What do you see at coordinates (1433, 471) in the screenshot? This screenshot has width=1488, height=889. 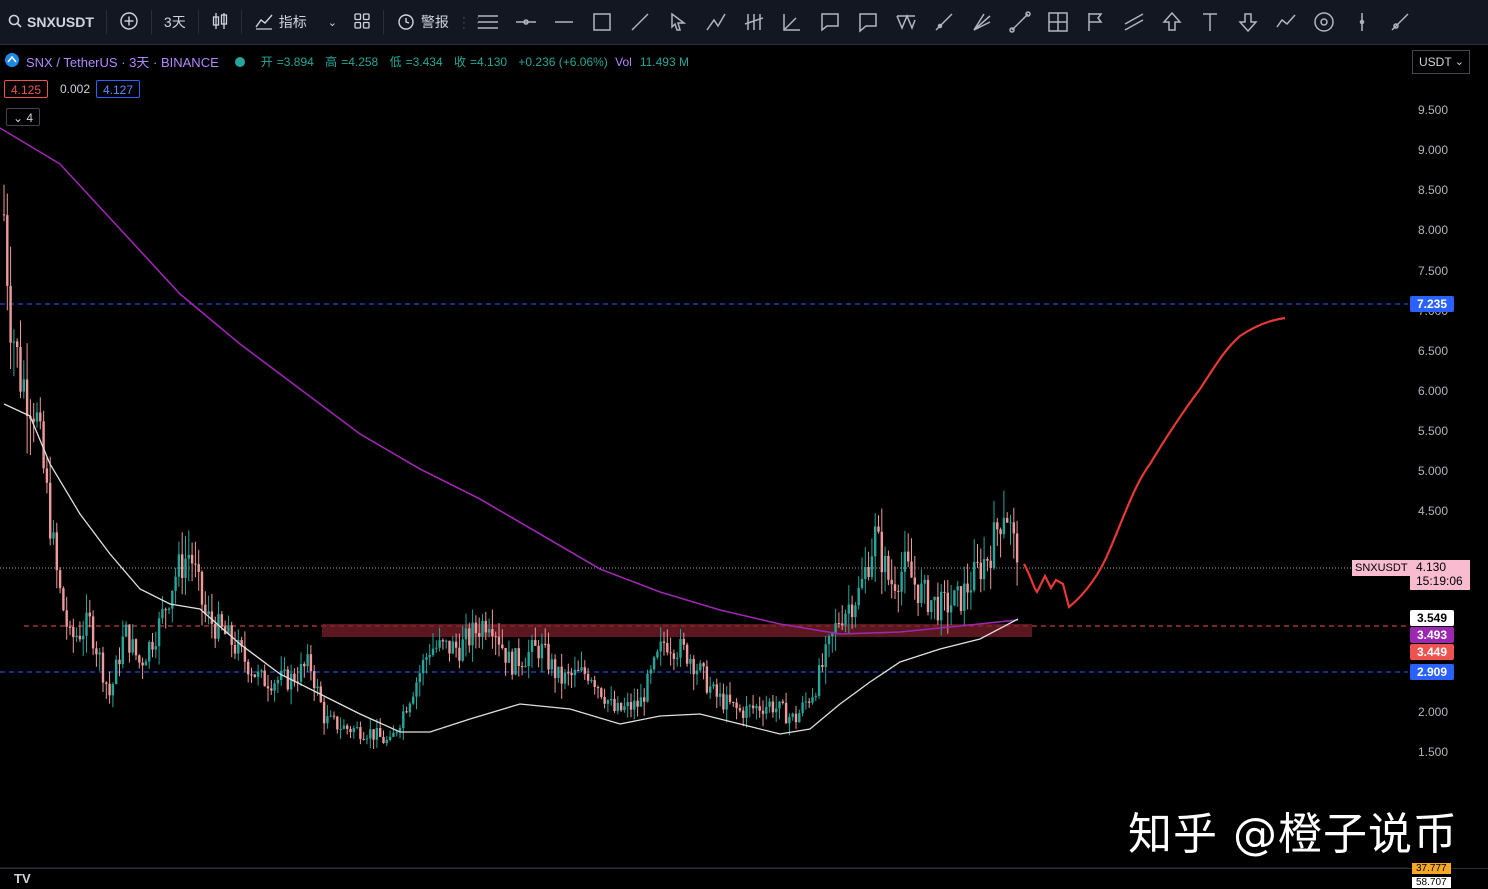 I see `price-tick-label: 5.000` at bounding box center [1433, 471].